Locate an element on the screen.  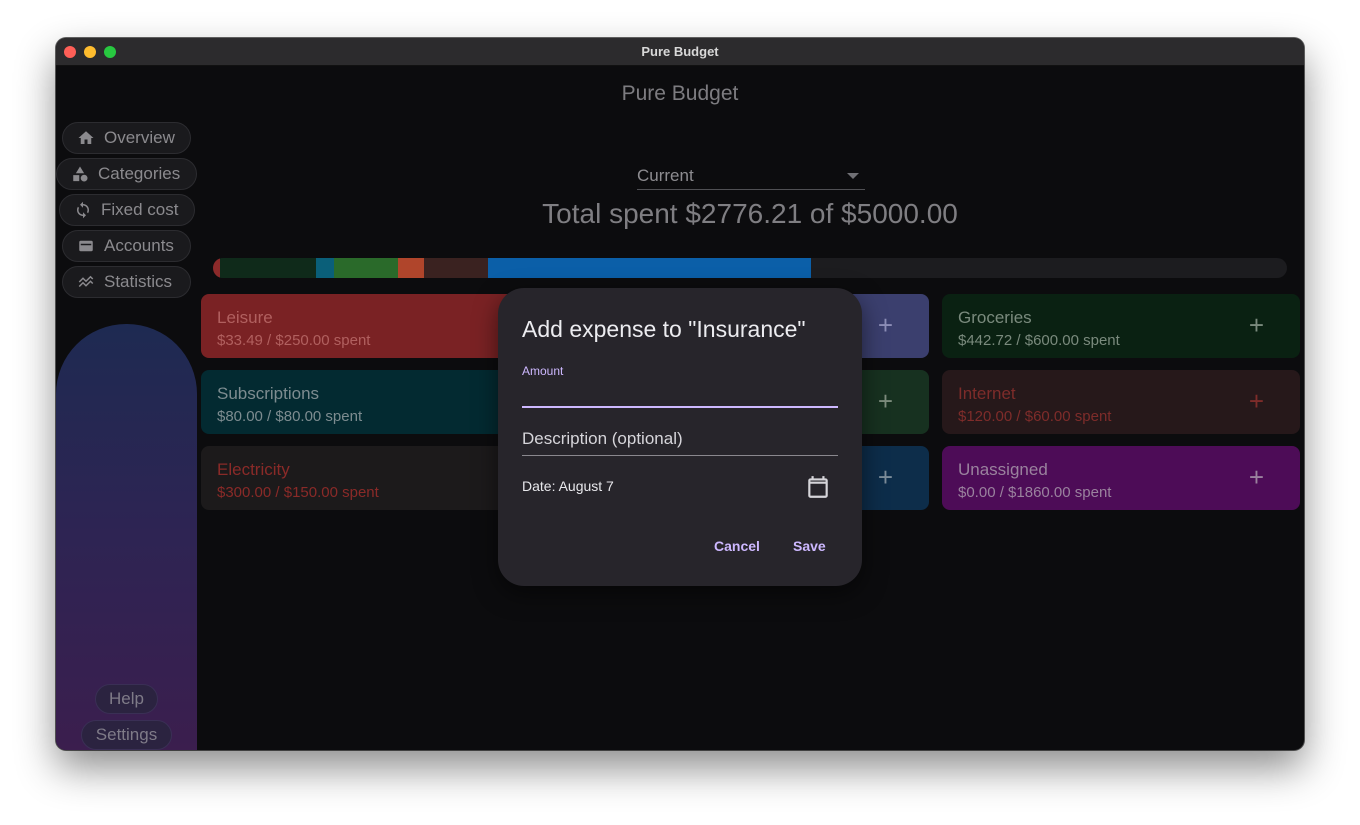
category-card-subscriptions: Subscriptions $80.00 / $80.00 spent is located at coordinates (371, 402).